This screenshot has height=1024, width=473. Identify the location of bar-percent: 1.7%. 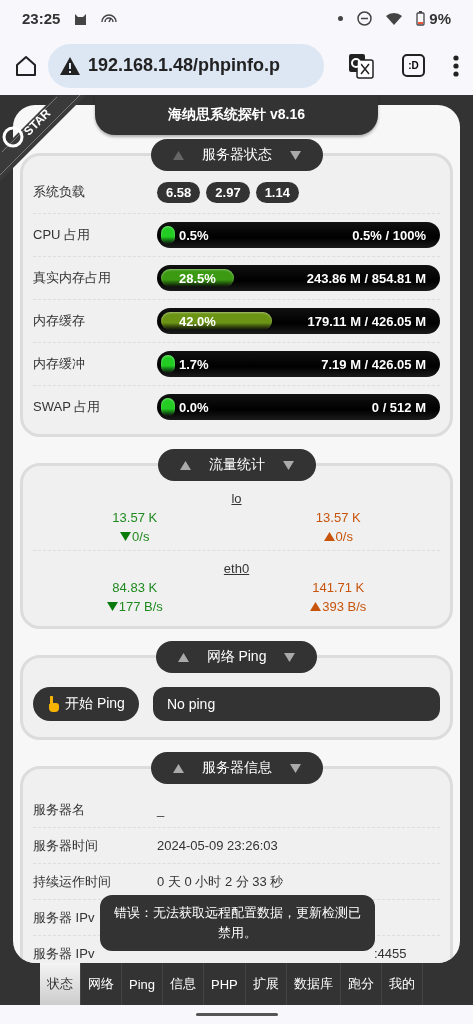
(194, 364).